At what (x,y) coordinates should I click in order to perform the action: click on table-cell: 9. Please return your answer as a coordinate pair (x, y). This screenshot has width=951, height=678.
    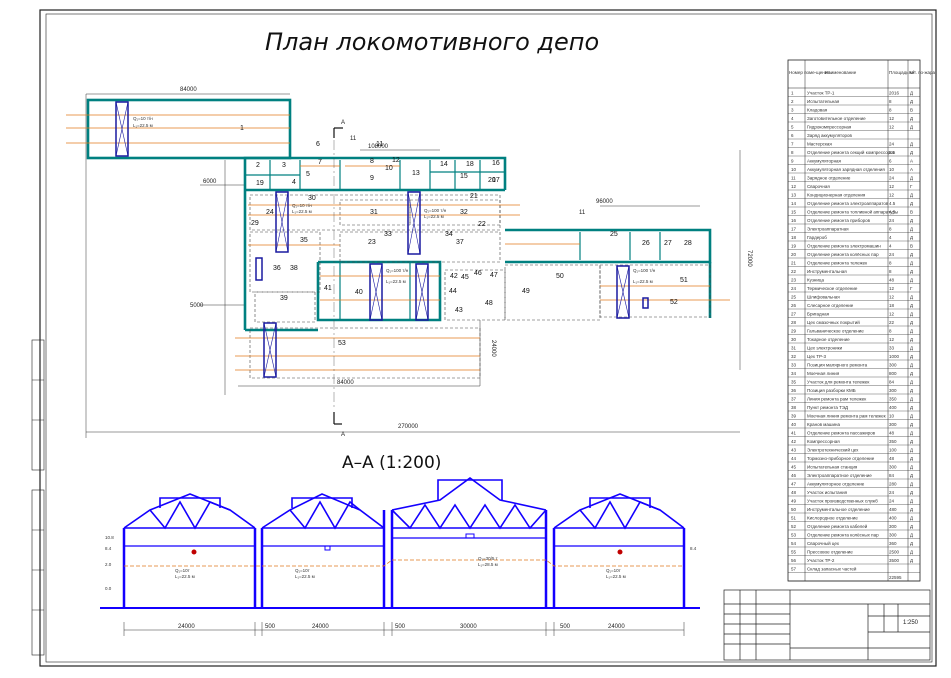
    Looking at the image, I should click on (792, 160).